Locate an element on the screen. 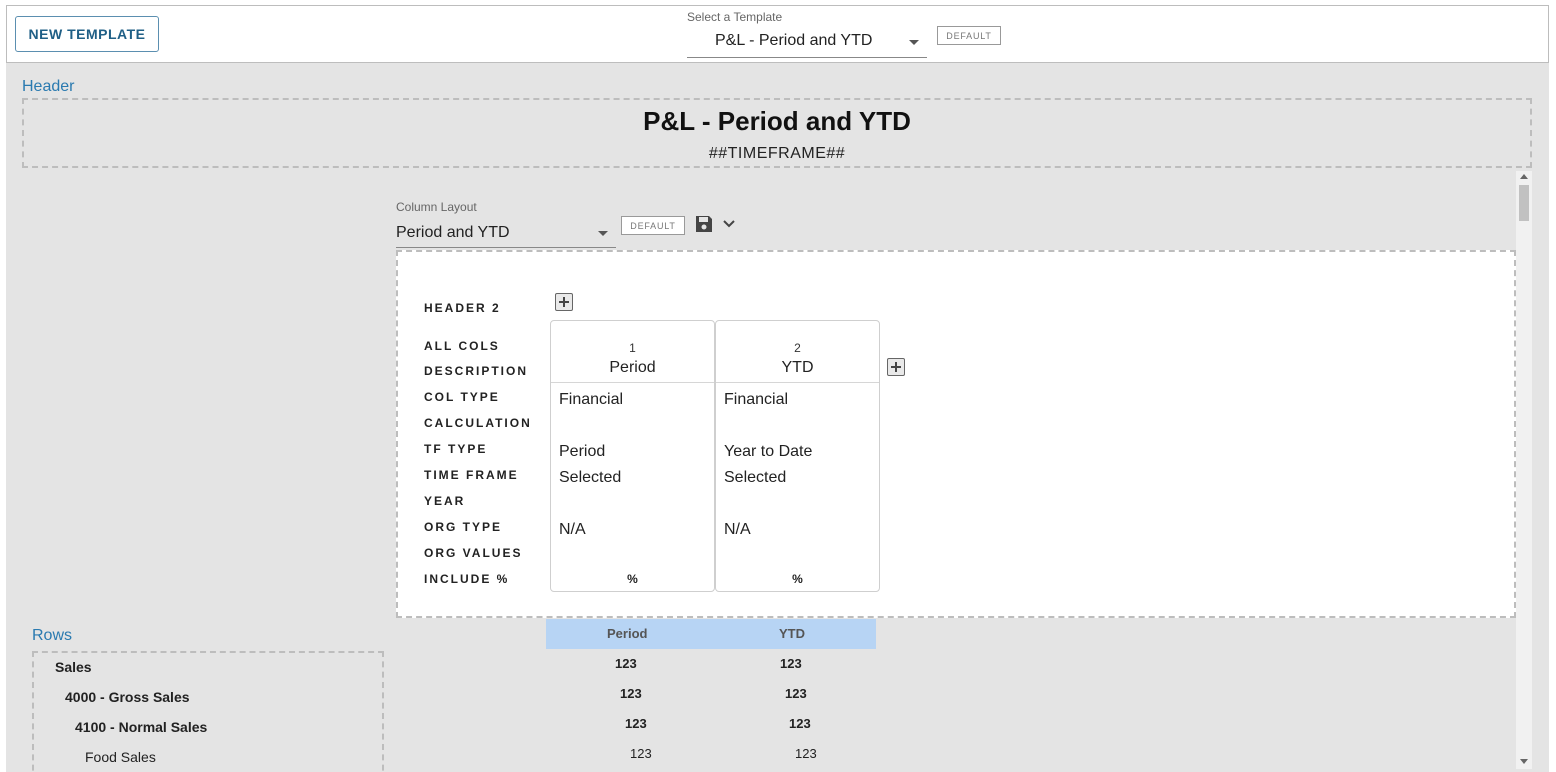  column-layout-select: Column Layout Period and YTD is located at coordinates (506, 224).